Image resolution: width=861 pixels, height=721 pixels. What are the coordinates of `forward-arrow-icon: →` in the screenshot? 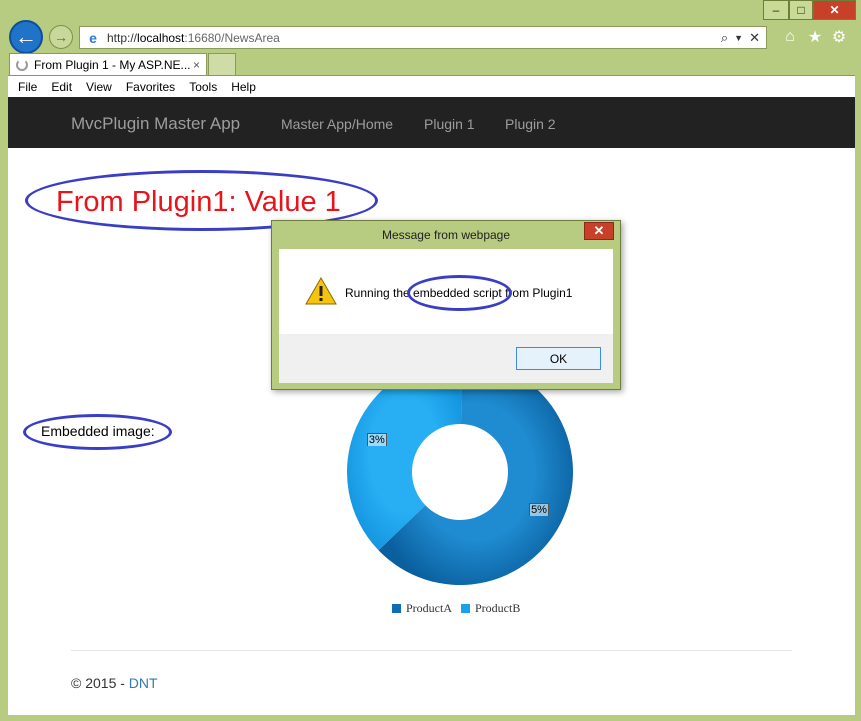 It's located at (61, 37).